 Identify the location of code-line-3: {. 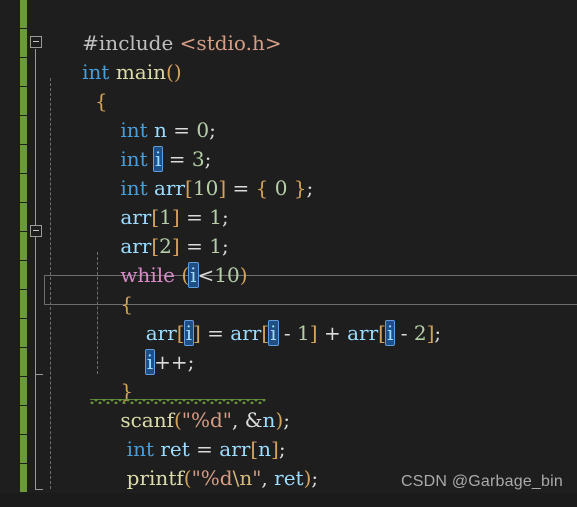
(288, 85).